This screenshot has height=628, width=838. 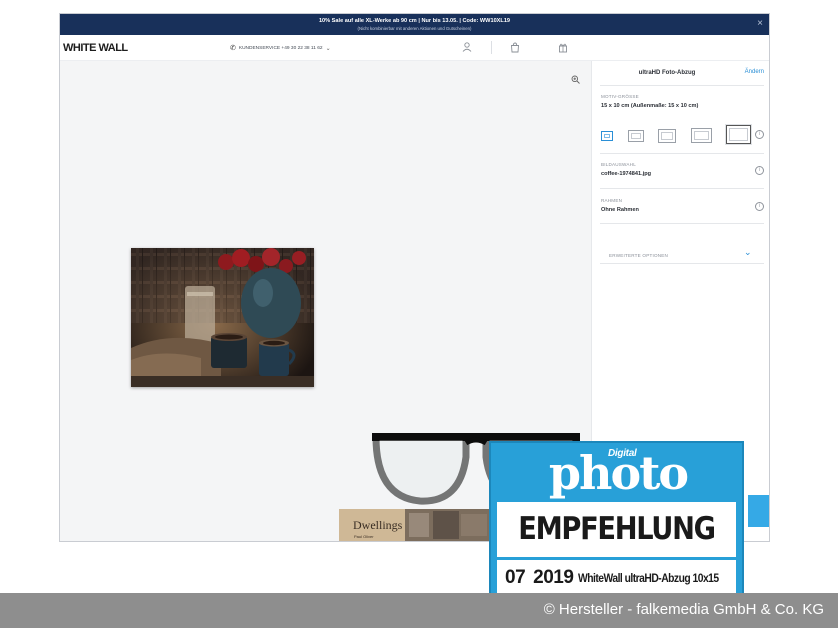 I want to click on product-photo, so click(x=222, y=317).